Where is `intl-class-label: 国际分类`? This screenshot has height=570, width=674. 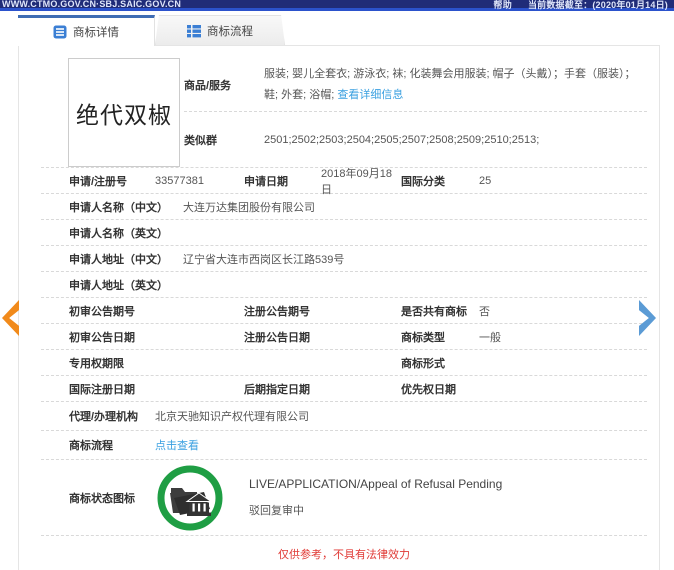
intl-class-label: 国际分类 is located at coordinates (423, 181).